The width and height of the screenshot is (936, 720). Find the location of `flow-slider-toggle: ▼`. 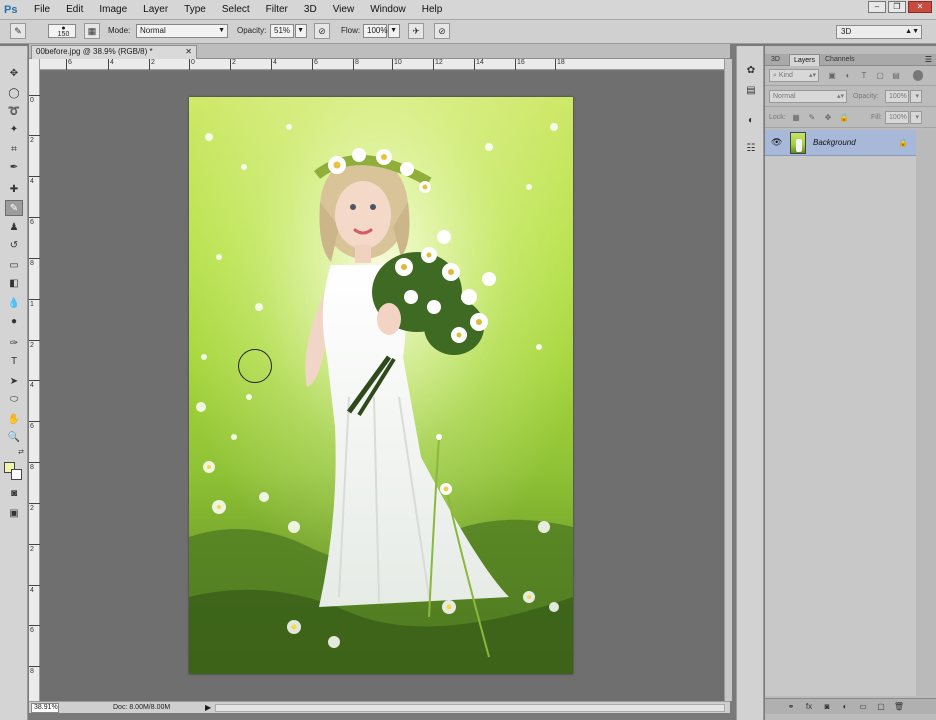

flow-slider-toggle: ▼ is located at coordinates (394, 31).